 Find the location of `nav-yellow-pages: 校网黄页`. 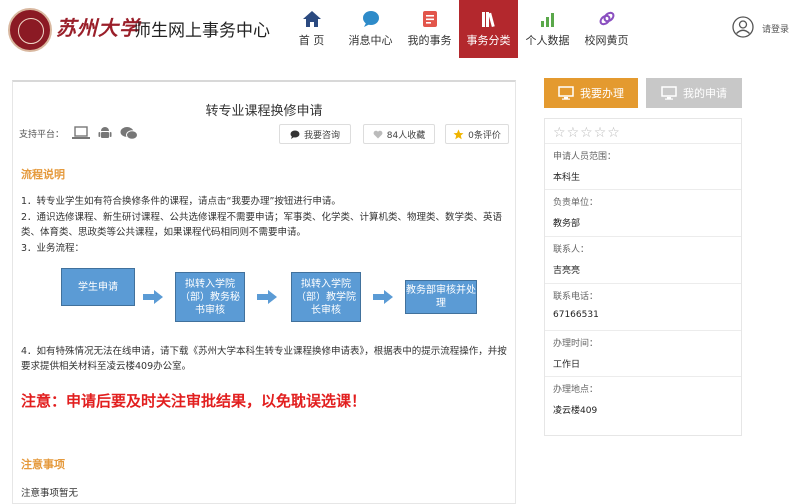

nav-yellow-pages: 校网黄页 is located at coordinates (606, 29).